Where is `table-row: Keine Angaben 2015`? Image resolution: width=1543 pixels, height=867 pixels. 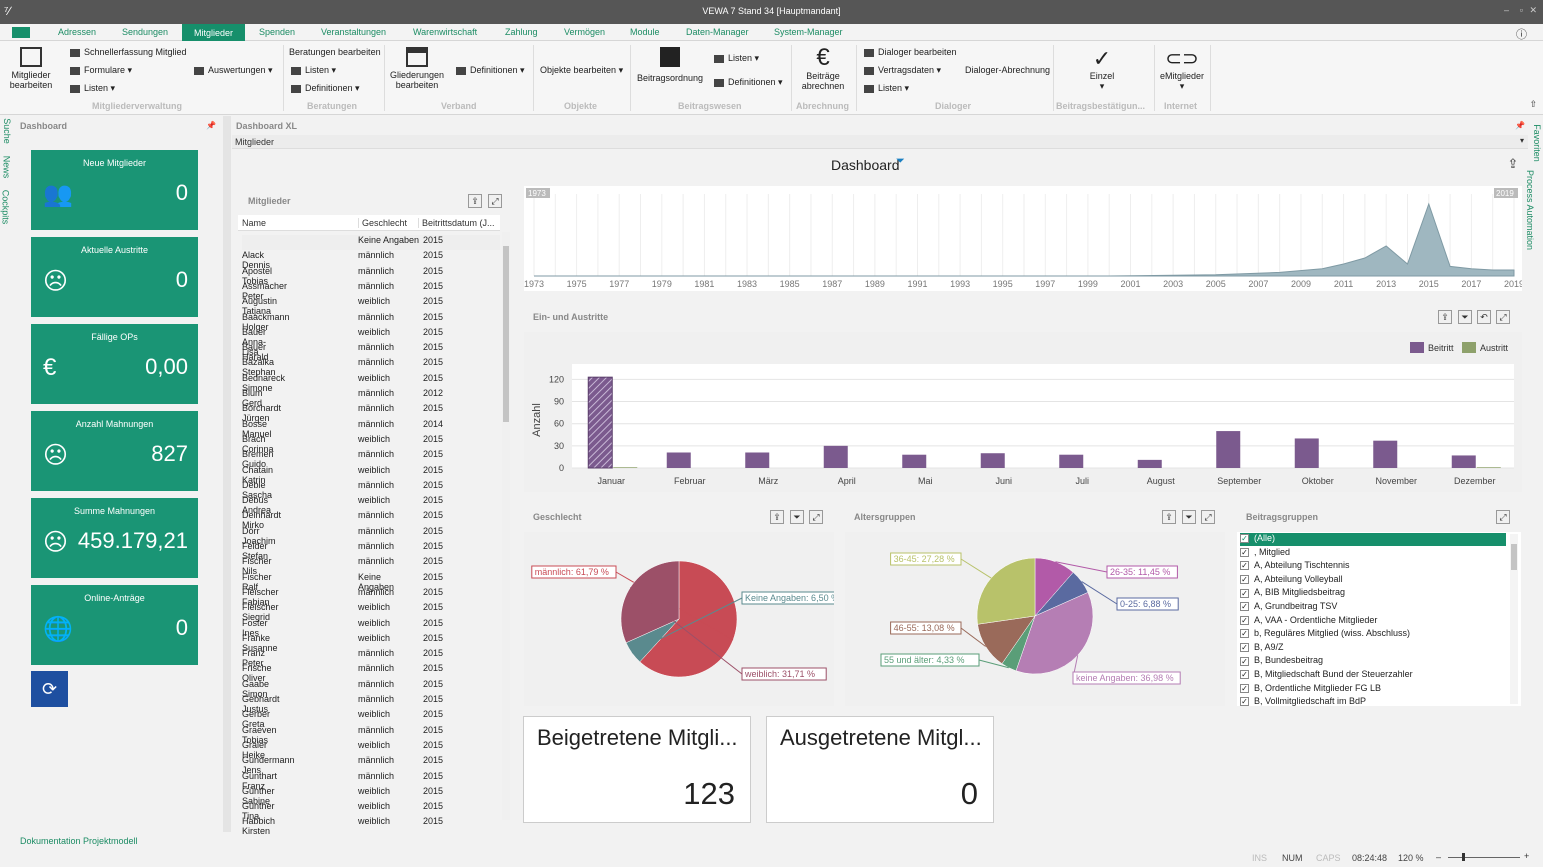 table-row: Keine Angaben 2015 is located at coordinates (371, 242).